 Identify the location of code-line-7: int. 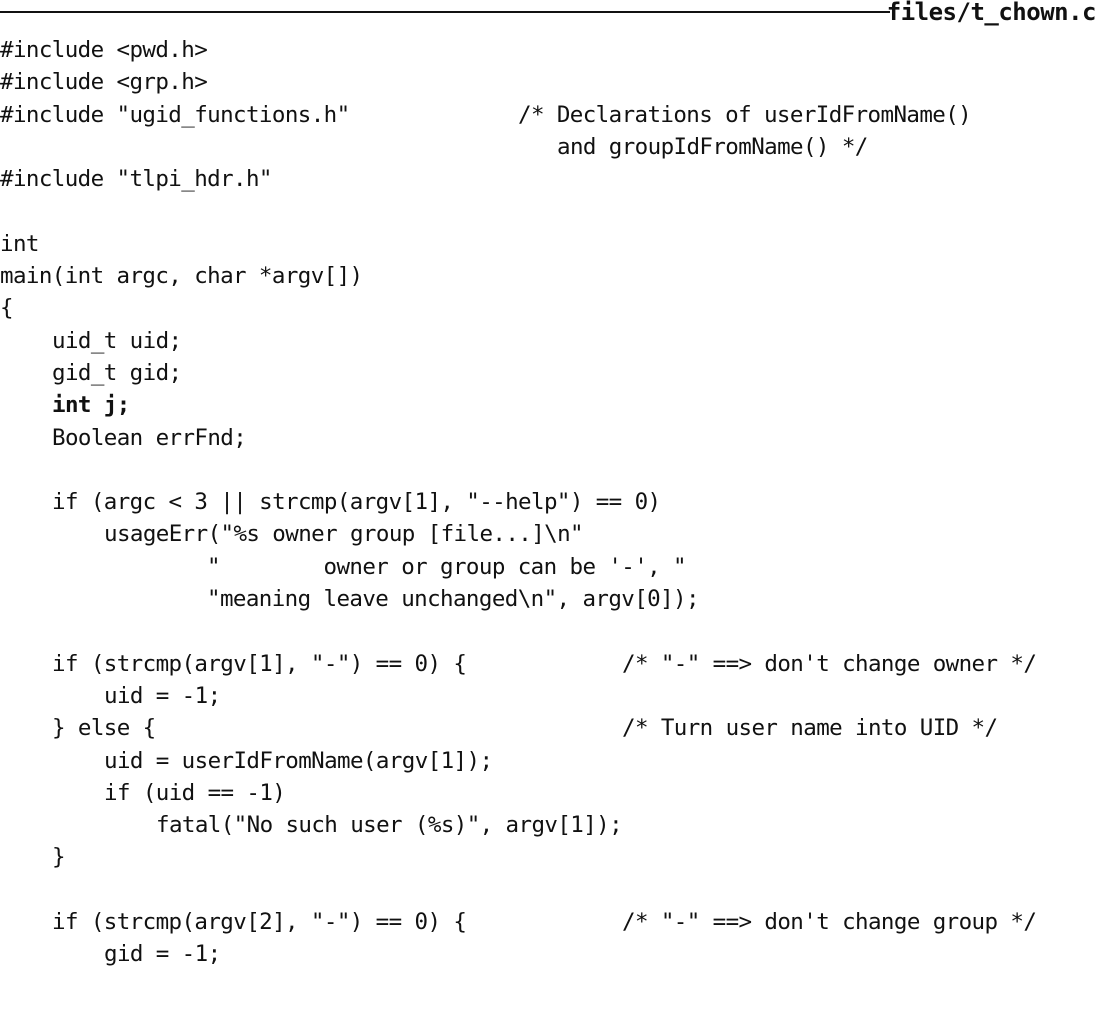
(19, 243).